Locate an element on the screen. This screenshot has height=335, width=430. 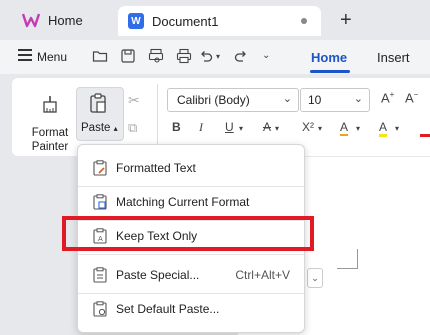
new-tab-button: + is located at coordinates (346, 20).